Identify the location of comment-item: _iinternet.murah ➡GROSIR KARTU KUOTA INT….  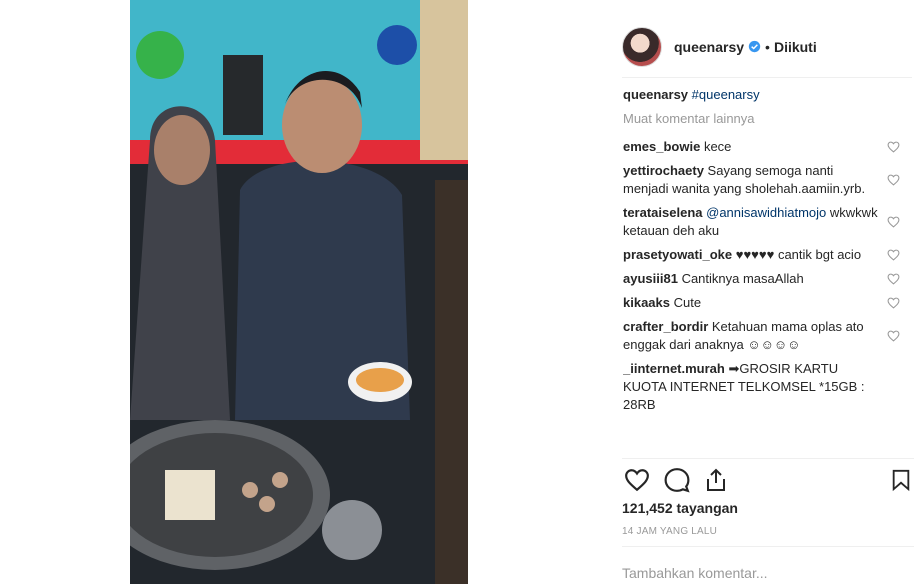
(765, 387).